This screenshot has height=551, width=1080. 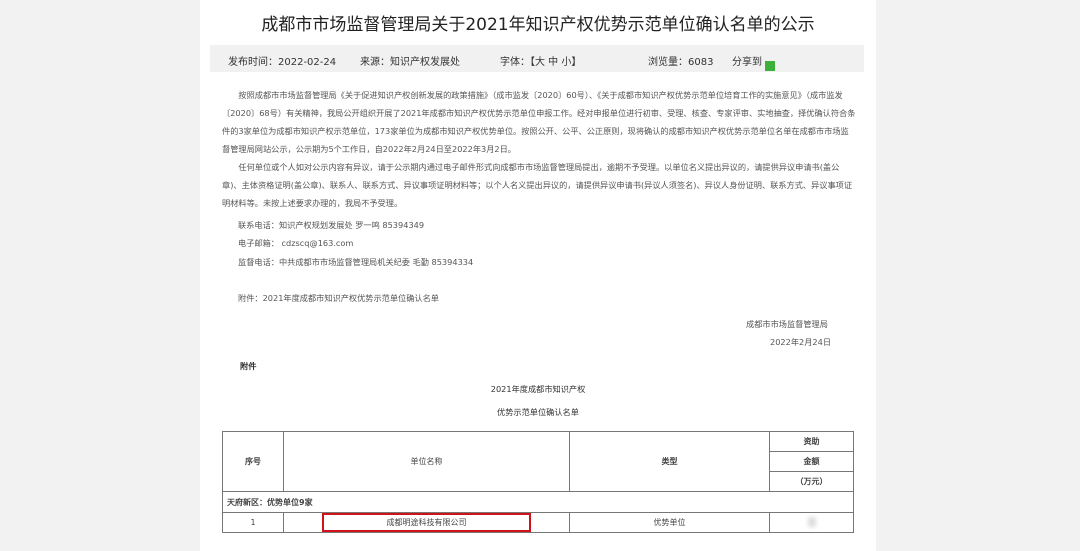 I want to click on annex-subtitle: 优势示范单位确认名单, so click(x=538, y=412).